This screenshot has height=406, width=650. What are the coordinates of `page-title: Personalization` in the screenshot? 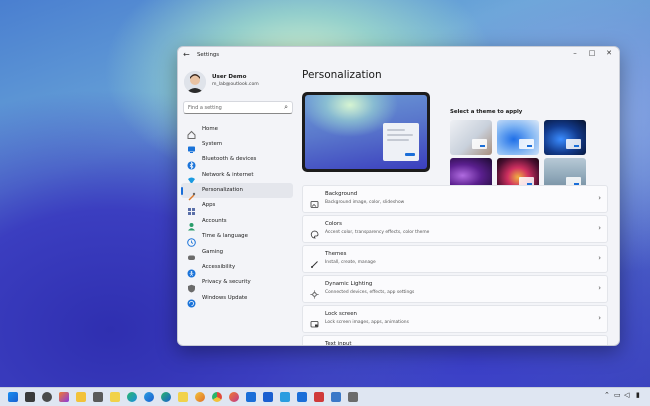 It's located at (342, 75).